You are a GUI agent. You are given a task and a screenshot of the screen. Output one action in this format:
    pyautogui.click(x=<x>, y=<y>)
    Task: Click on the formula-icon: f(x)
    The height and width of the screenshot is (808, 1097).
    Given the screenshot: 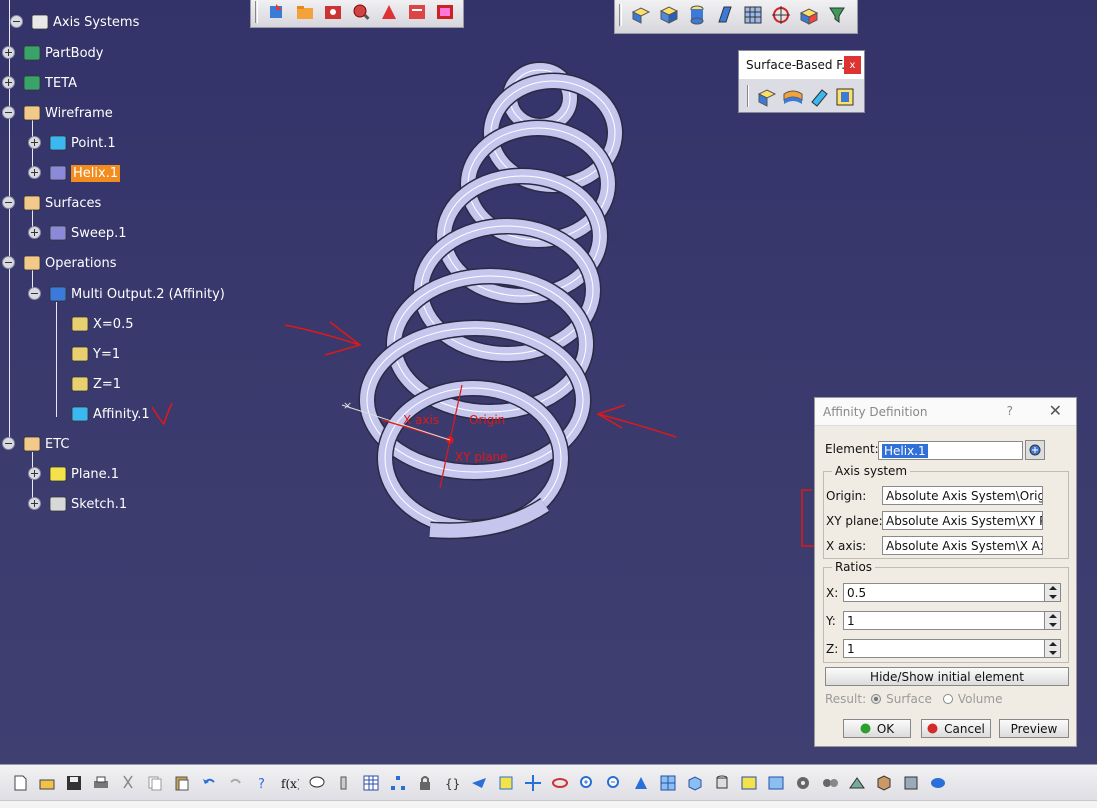 What is the action you would take?
    pyautogui.click(x=290, y=783)
    